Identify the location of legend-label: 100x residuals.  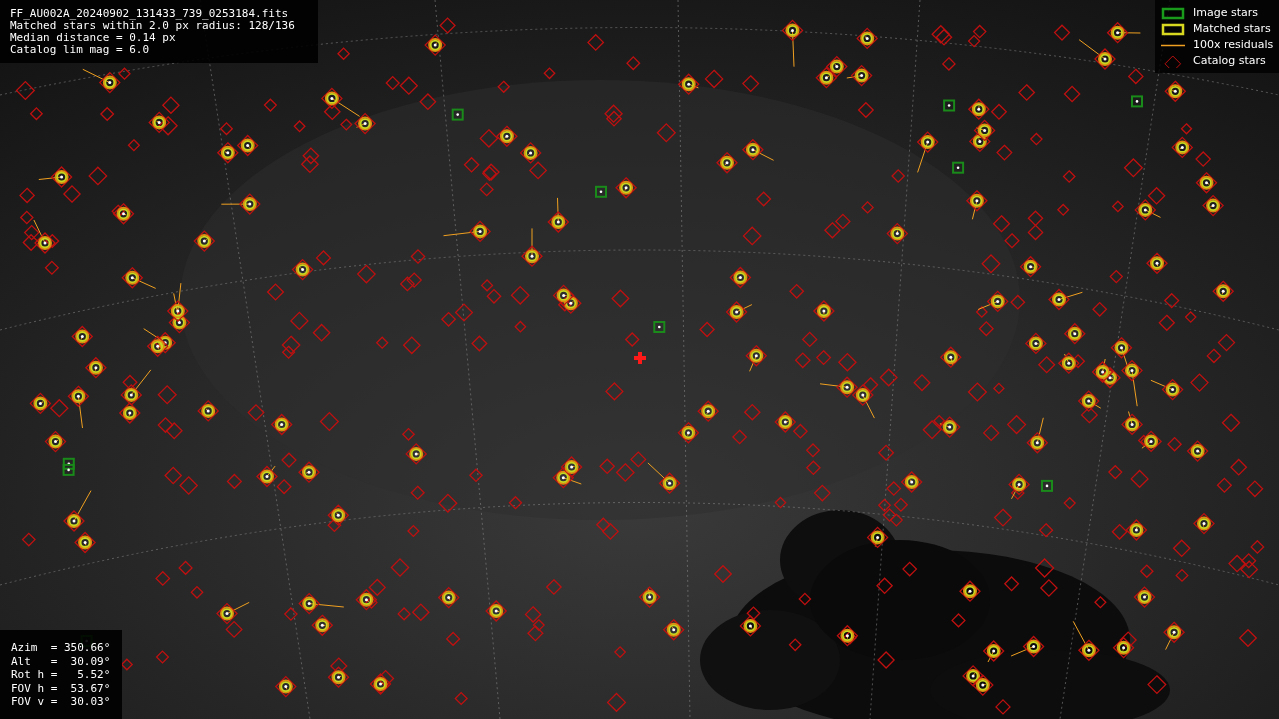
(1233, 45).